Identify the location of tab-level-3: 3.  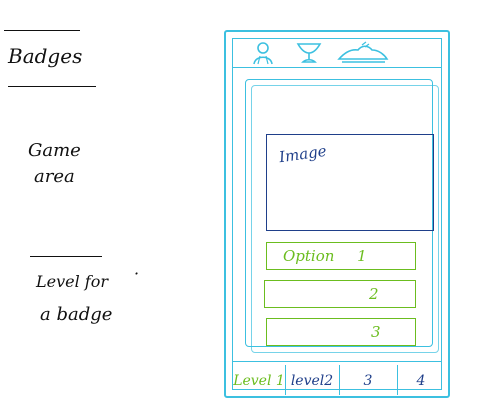
(368, 381).